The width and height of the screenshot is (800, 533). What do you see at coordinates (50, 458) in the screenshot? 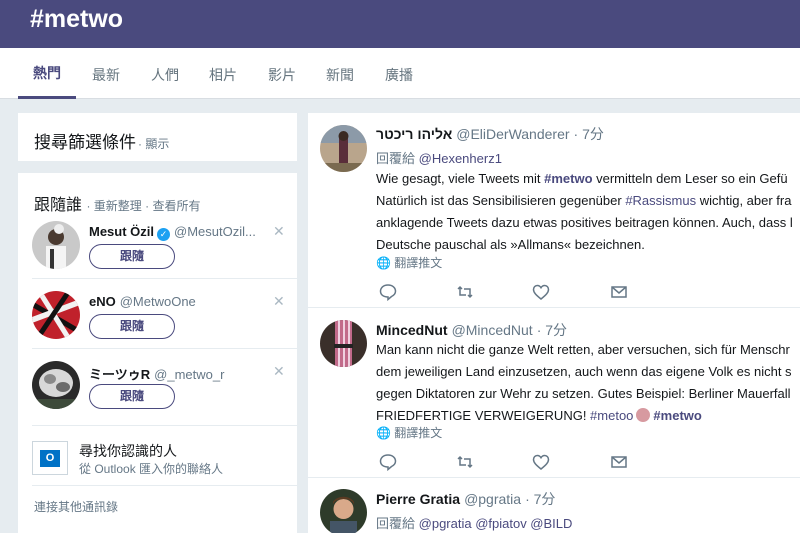
I see `outlook-icon: O` at bounding box center [50, 458].